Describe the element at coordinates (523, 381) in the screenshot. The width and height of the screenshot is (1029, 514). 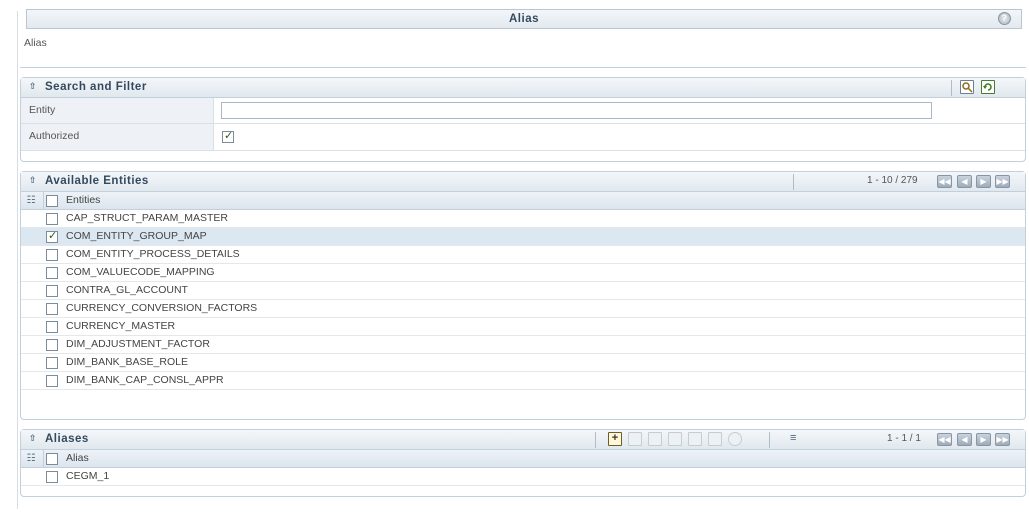
I see `table-row: DIM_BANK_CAP_CONSL_APPR` at that location.